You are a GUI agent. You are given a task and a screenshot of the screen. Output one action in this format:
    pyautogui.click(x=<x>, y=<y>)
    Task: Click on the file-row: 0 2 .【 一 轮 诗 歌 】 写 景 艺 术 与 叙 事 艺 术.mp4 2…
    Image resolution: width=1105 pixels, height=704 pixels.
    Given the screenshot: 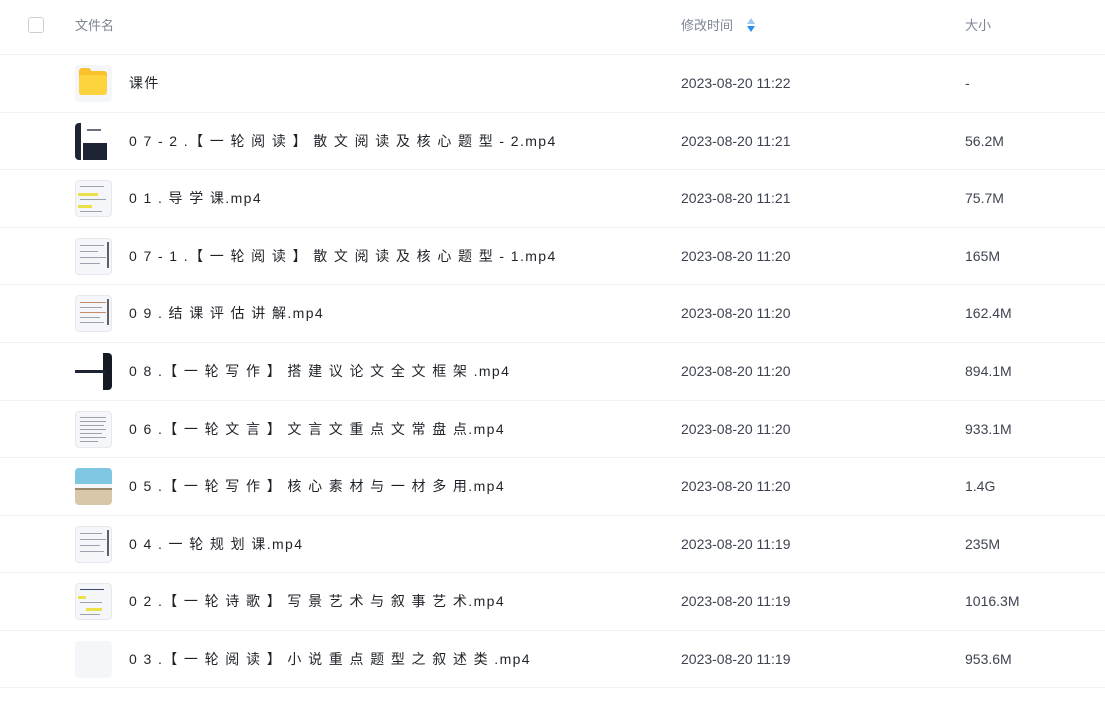 What is the action you would take?
    pyautogui.click(x=552, y=601)
    